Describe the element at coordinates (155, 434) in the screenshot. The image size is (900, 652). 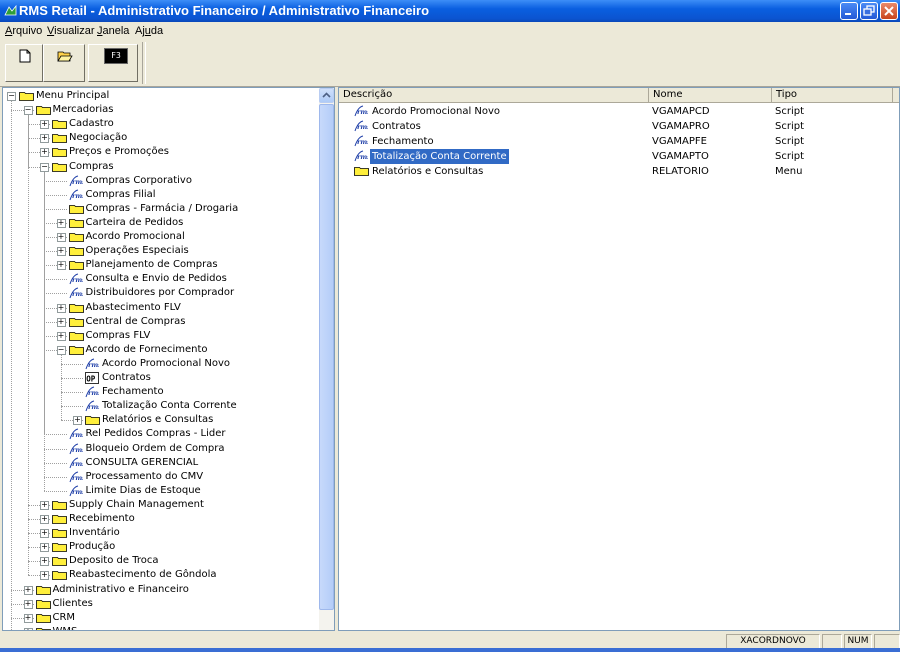
I see `tree-item-label: Rel Pedidos Compras - Lider` at that location.